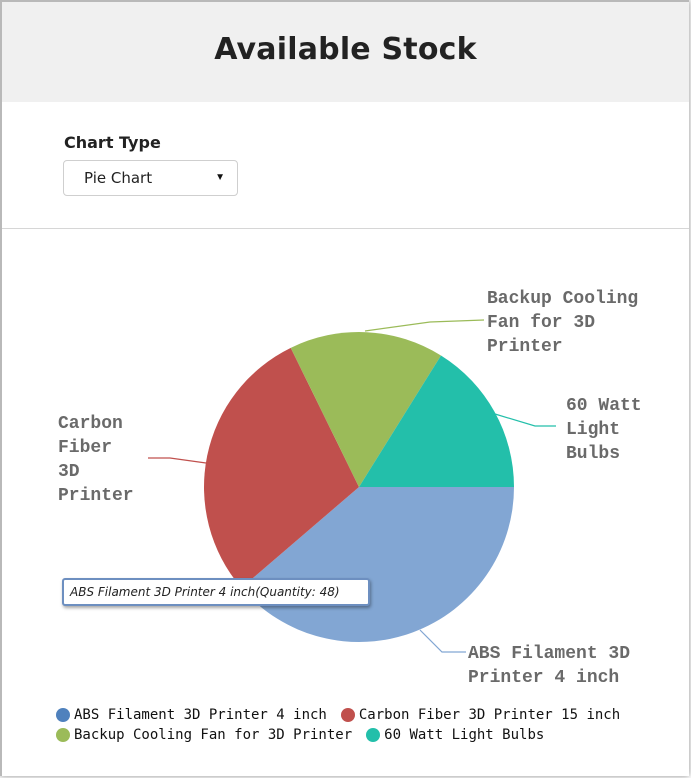 The width and height of the screenshot is (691, 778). I want to click on legend-item: Backup Cooling Fan for 3D Printer, so click(204, 735).